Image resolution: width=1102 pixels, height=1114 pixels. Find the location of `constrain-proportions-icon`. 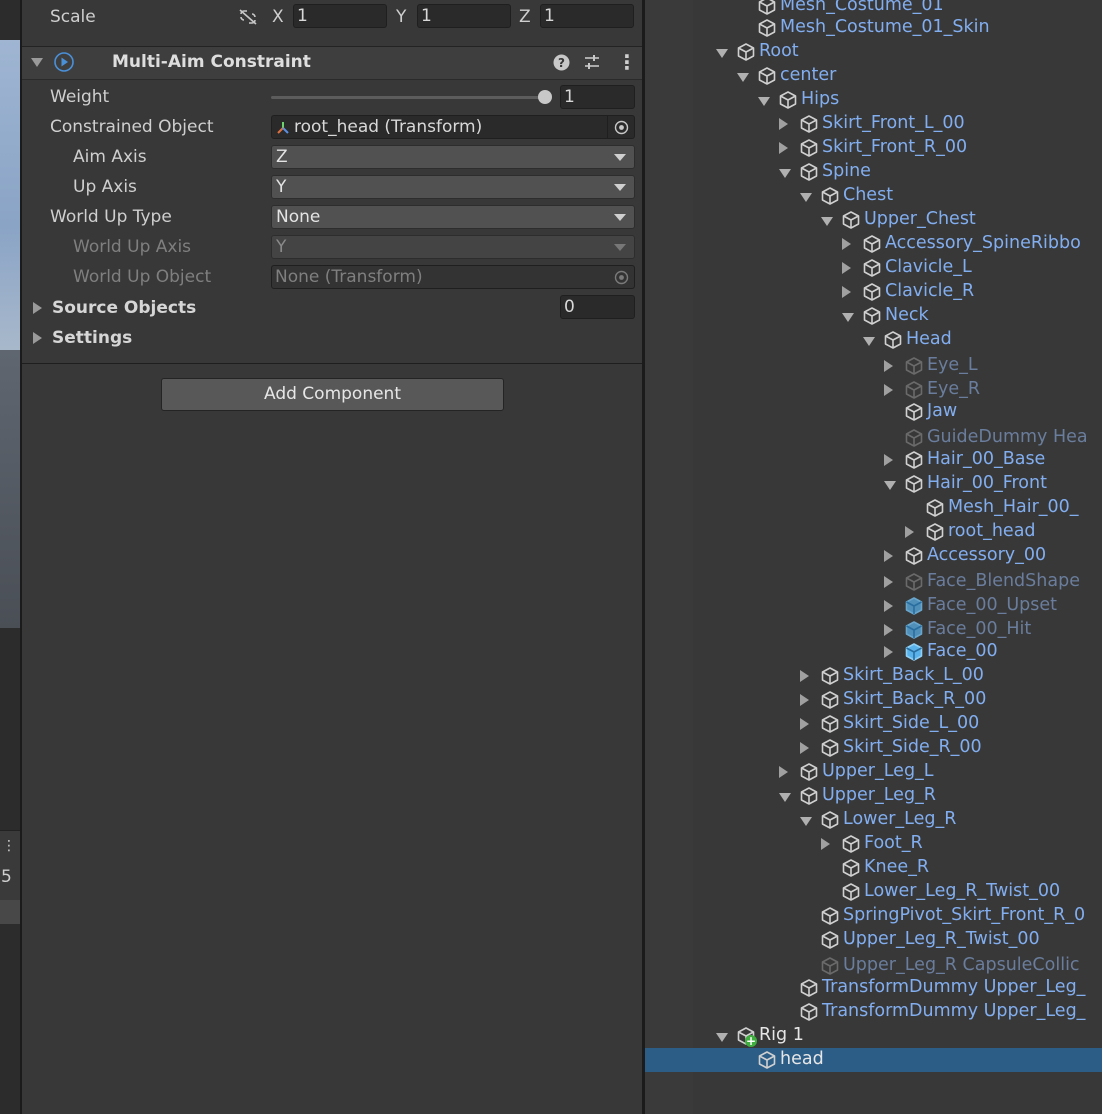

constrain-proportions-icon is located at coordinates (248, 17).